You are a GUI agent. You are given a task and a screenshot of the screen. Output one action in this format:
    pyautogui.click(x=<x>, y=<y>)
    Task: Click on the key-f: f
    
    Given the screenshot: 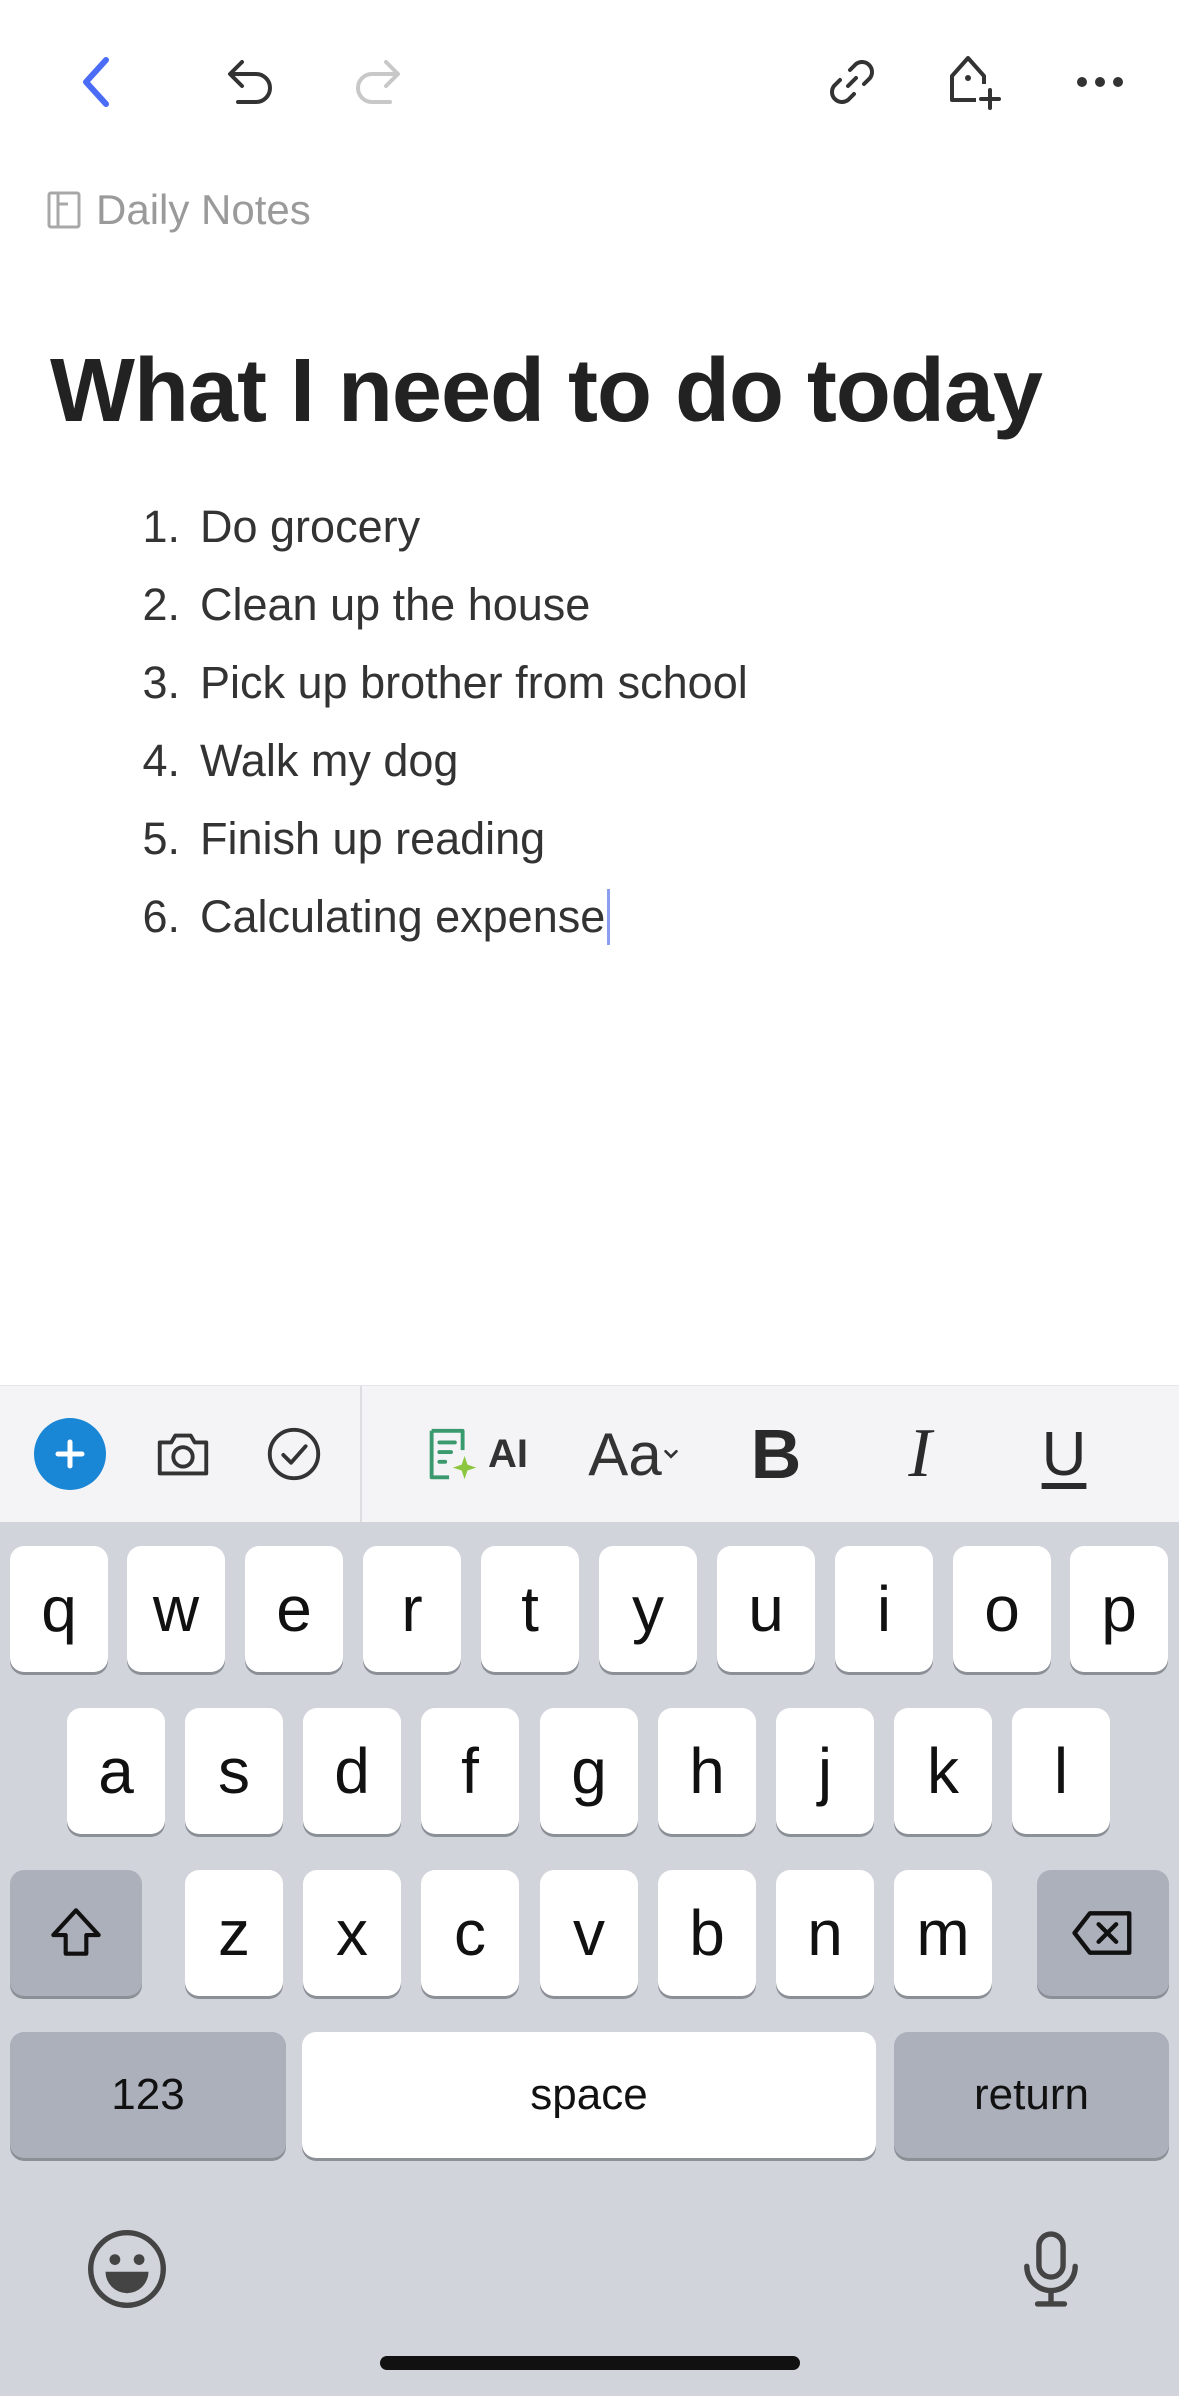 What is the action you would take?
    pyautogui.click(x=470, y=1771)
    